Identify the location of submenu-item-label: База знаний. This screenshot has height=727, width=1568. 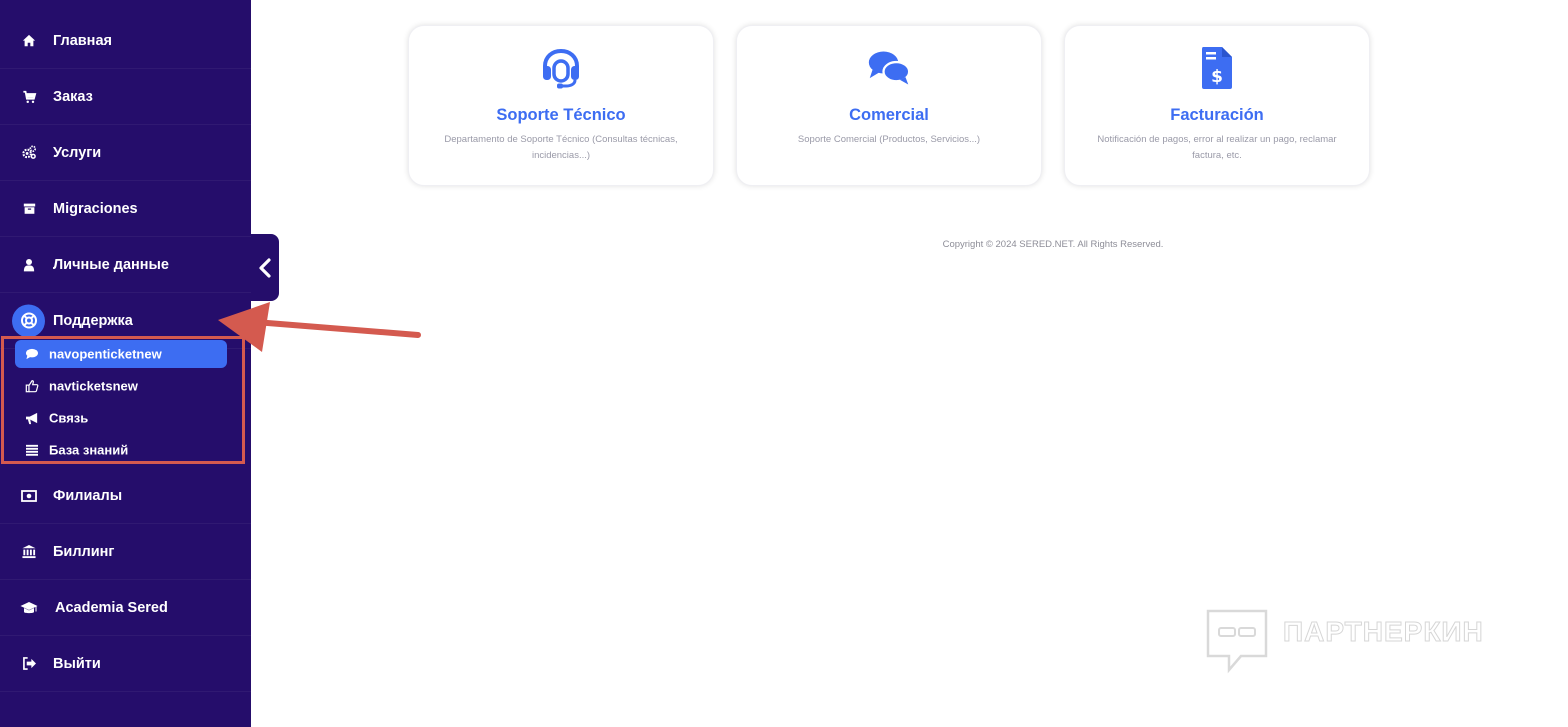
(89, 450).